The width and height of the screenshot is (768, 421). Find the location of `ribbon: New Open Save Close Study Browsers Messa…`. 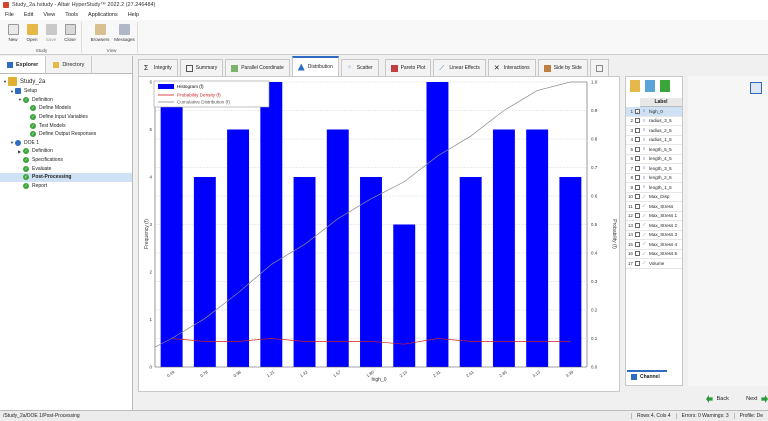

ribbon: New Open Save Close Study Browsers Messa… is located at coordinates (384, 37).